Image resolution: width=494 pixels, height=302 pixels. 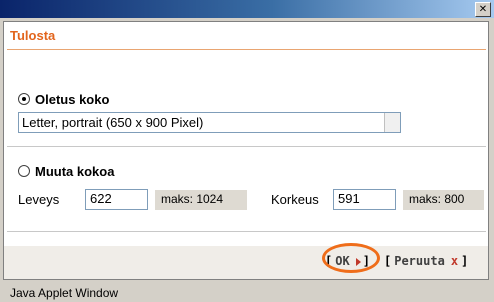 What do you see at coordinates (72, 99) in the screenshot?
I see `default-size-label: Oletus koko` at bounding box center [72, 99].